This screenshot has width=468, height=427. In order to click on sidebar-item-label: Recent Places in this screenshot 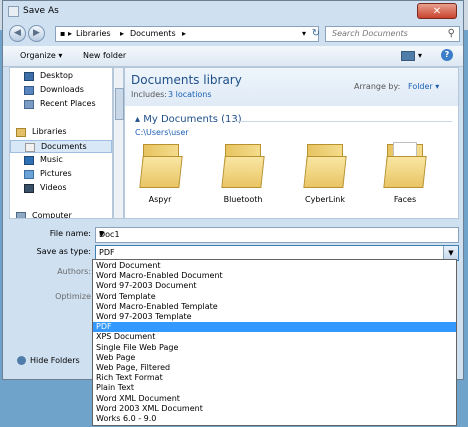, I will do `click(68, 103)`.